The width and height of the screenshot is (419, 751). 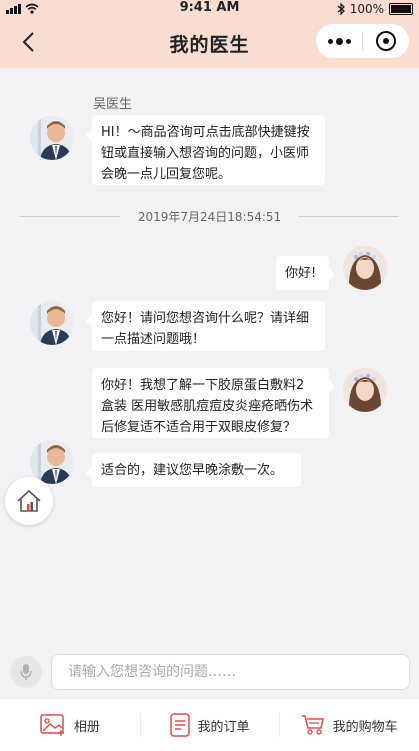 I want to click on message-line: 您好！请问您想咨询什么呢？请详细, so click(x=205, y=318).